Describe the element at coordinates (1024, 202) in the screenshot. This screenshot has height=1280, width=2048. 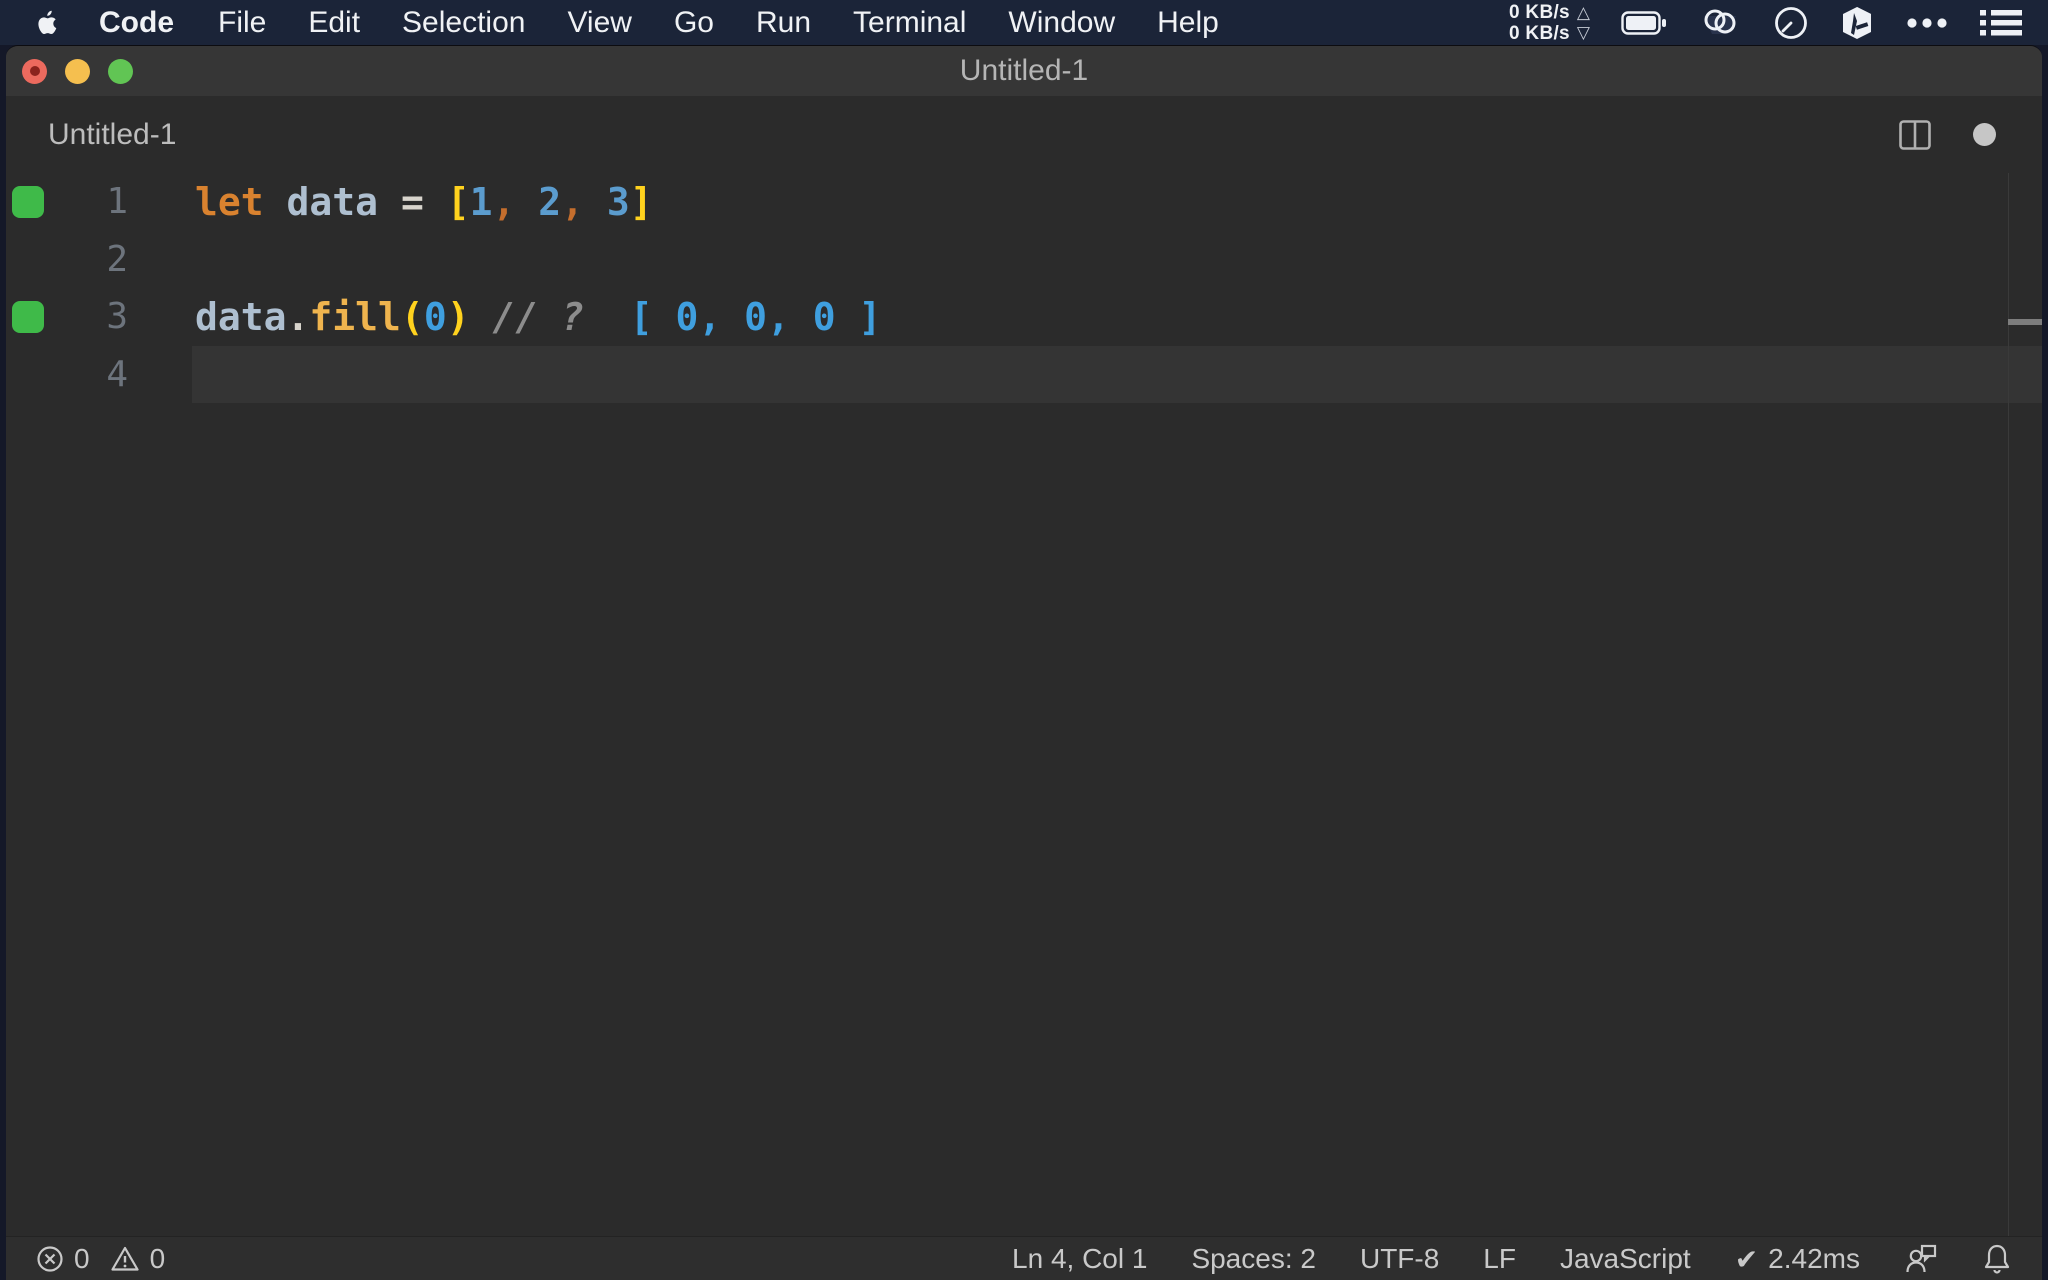
I see `code-line-1: 1 let data = [1, 2, 3]` at that location.